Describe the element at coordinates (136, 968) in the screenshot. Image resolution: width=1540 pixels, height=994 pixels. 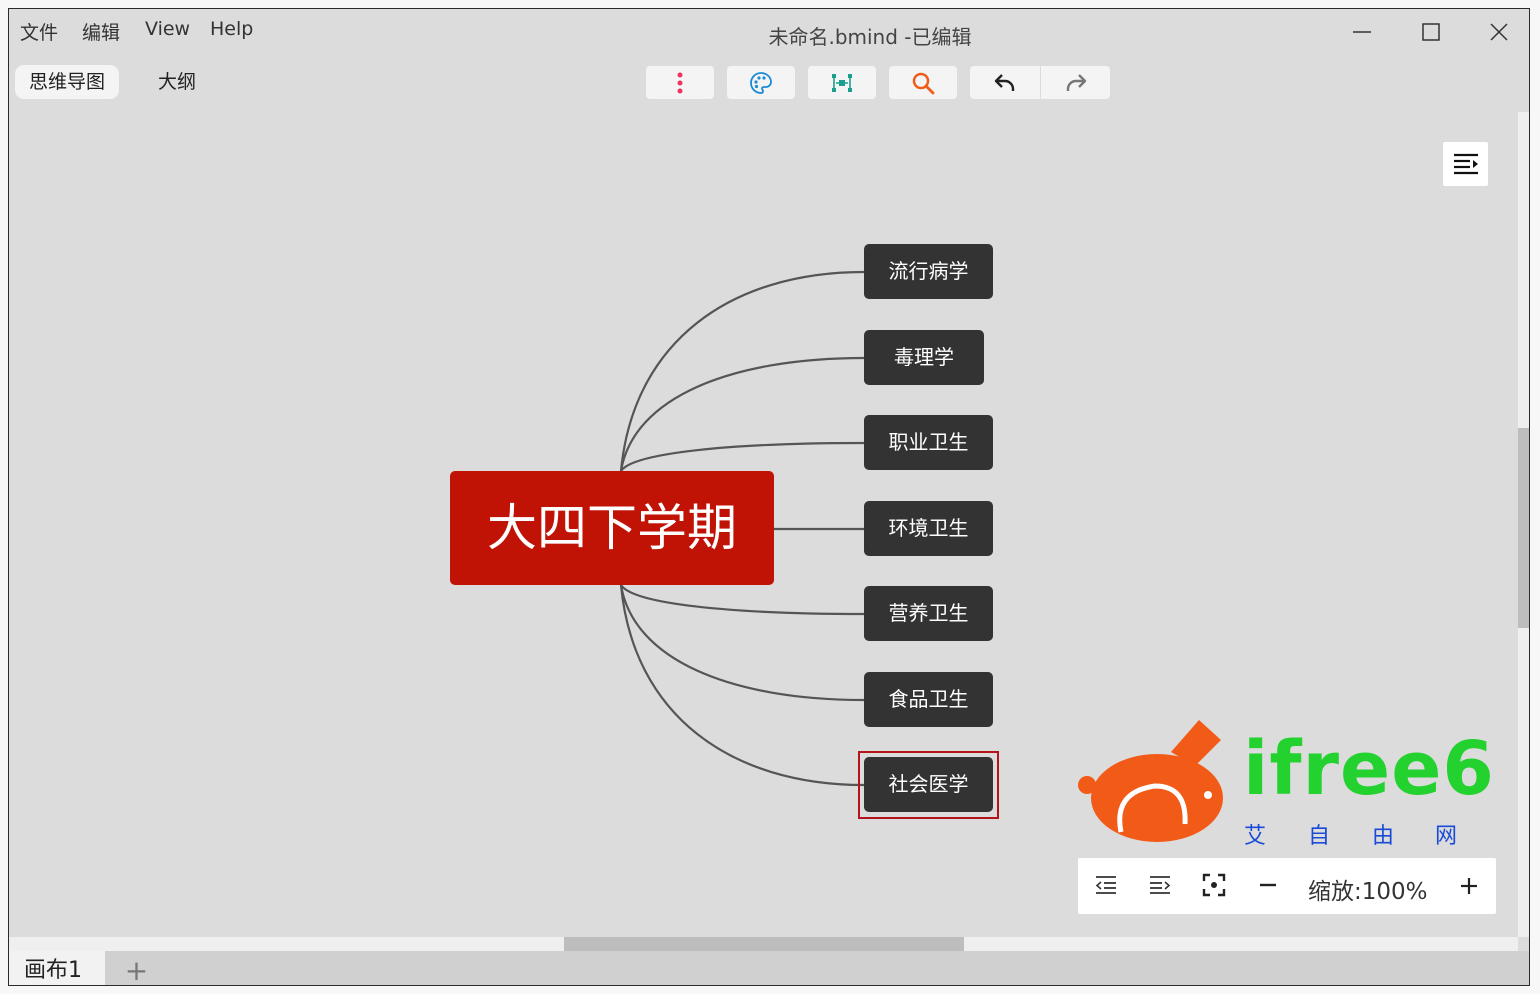
I see `add-sheet-button: +` at that location.